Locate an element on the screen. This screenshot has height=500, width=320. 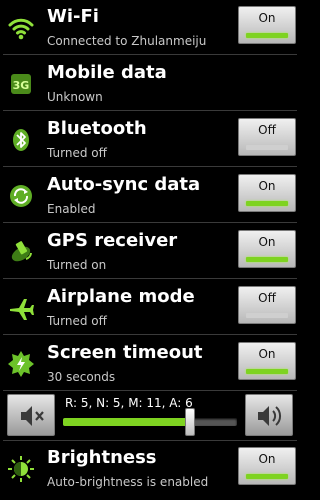
setting-title: Mobile data is located at coordinates (107, 72).